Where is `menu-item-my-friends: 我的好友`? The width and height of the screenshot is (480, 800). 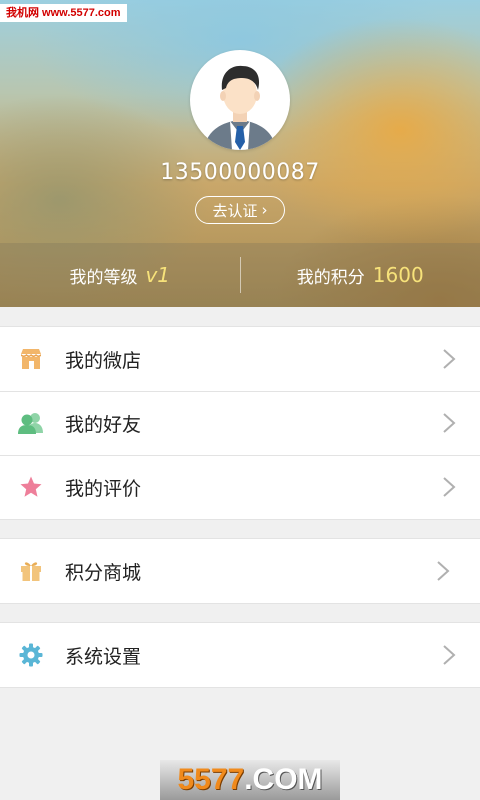 menu-item-my-friends: 我的好友 is located at coordinates (240, 423).